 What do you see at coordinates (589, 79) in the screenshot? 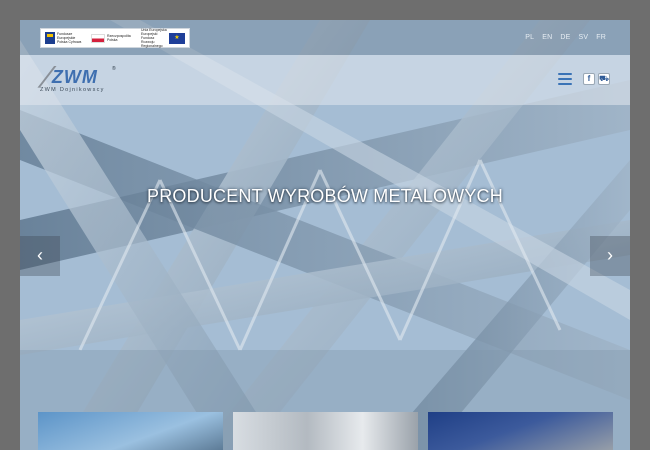
I see `facebook-icon: f` at bounding box center [589, 79].